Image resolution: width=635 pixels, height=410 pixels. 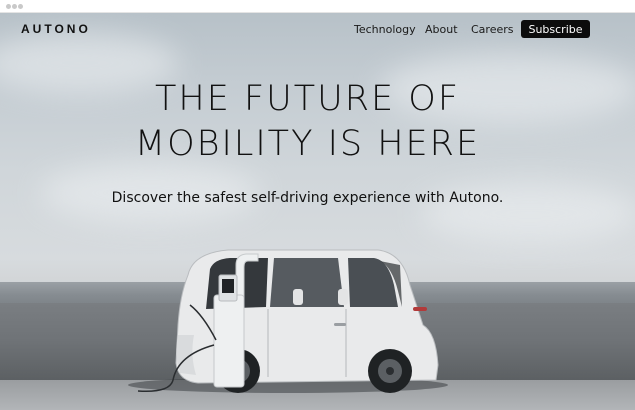 I want to click on nav-link-careers: Careers, so click(x=492, y=29).